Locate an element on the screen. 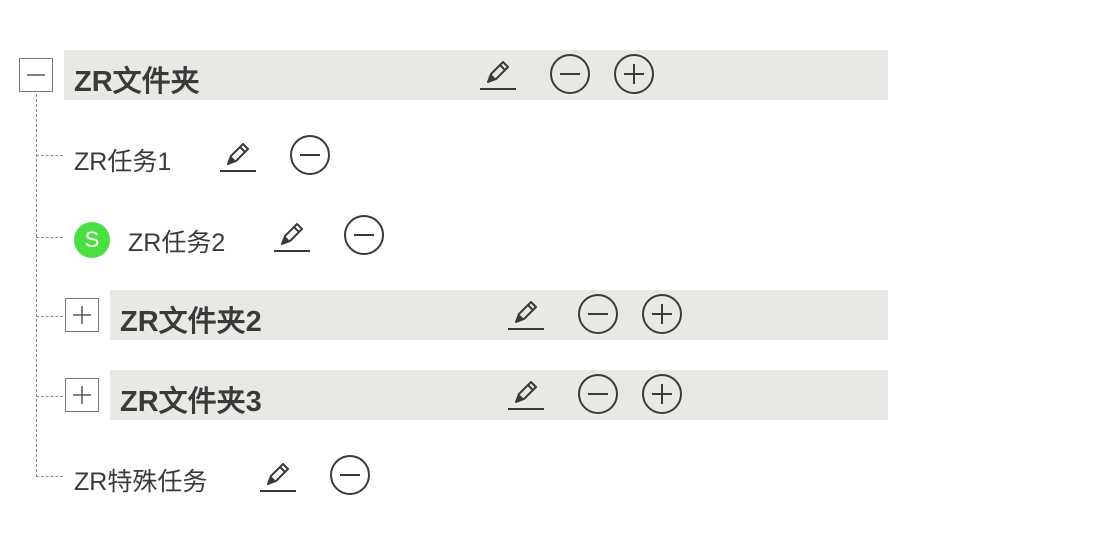 This screenshot has height=536, width=1118. status-badge: S is located at coordinates (92, 240).